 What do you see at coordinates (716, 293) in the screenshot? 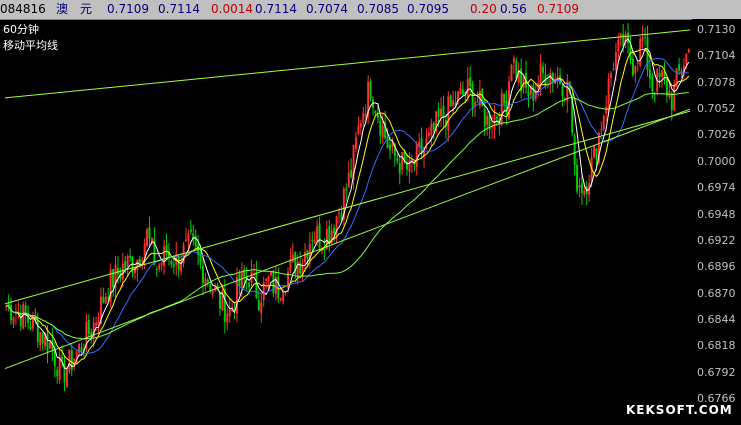
I see `price-tick-label: 0.6870` at bounding box center [716, 293].